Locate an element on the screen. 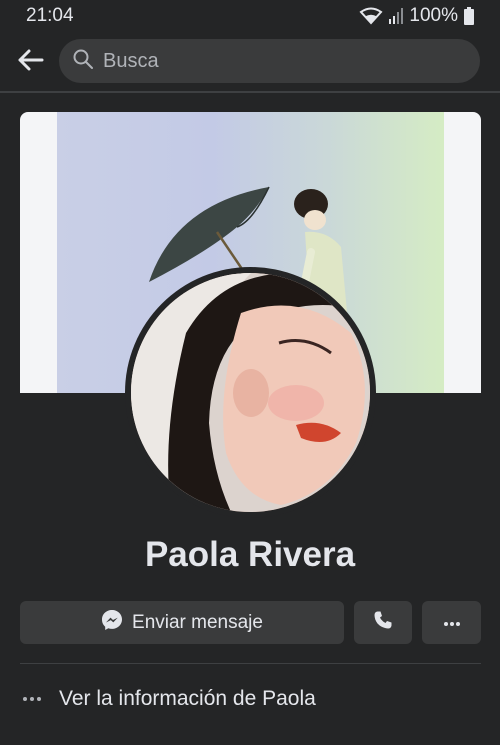 This screenshot has height=745, width=500. search-placeholder: Busca is located at coordinates (131, 60).